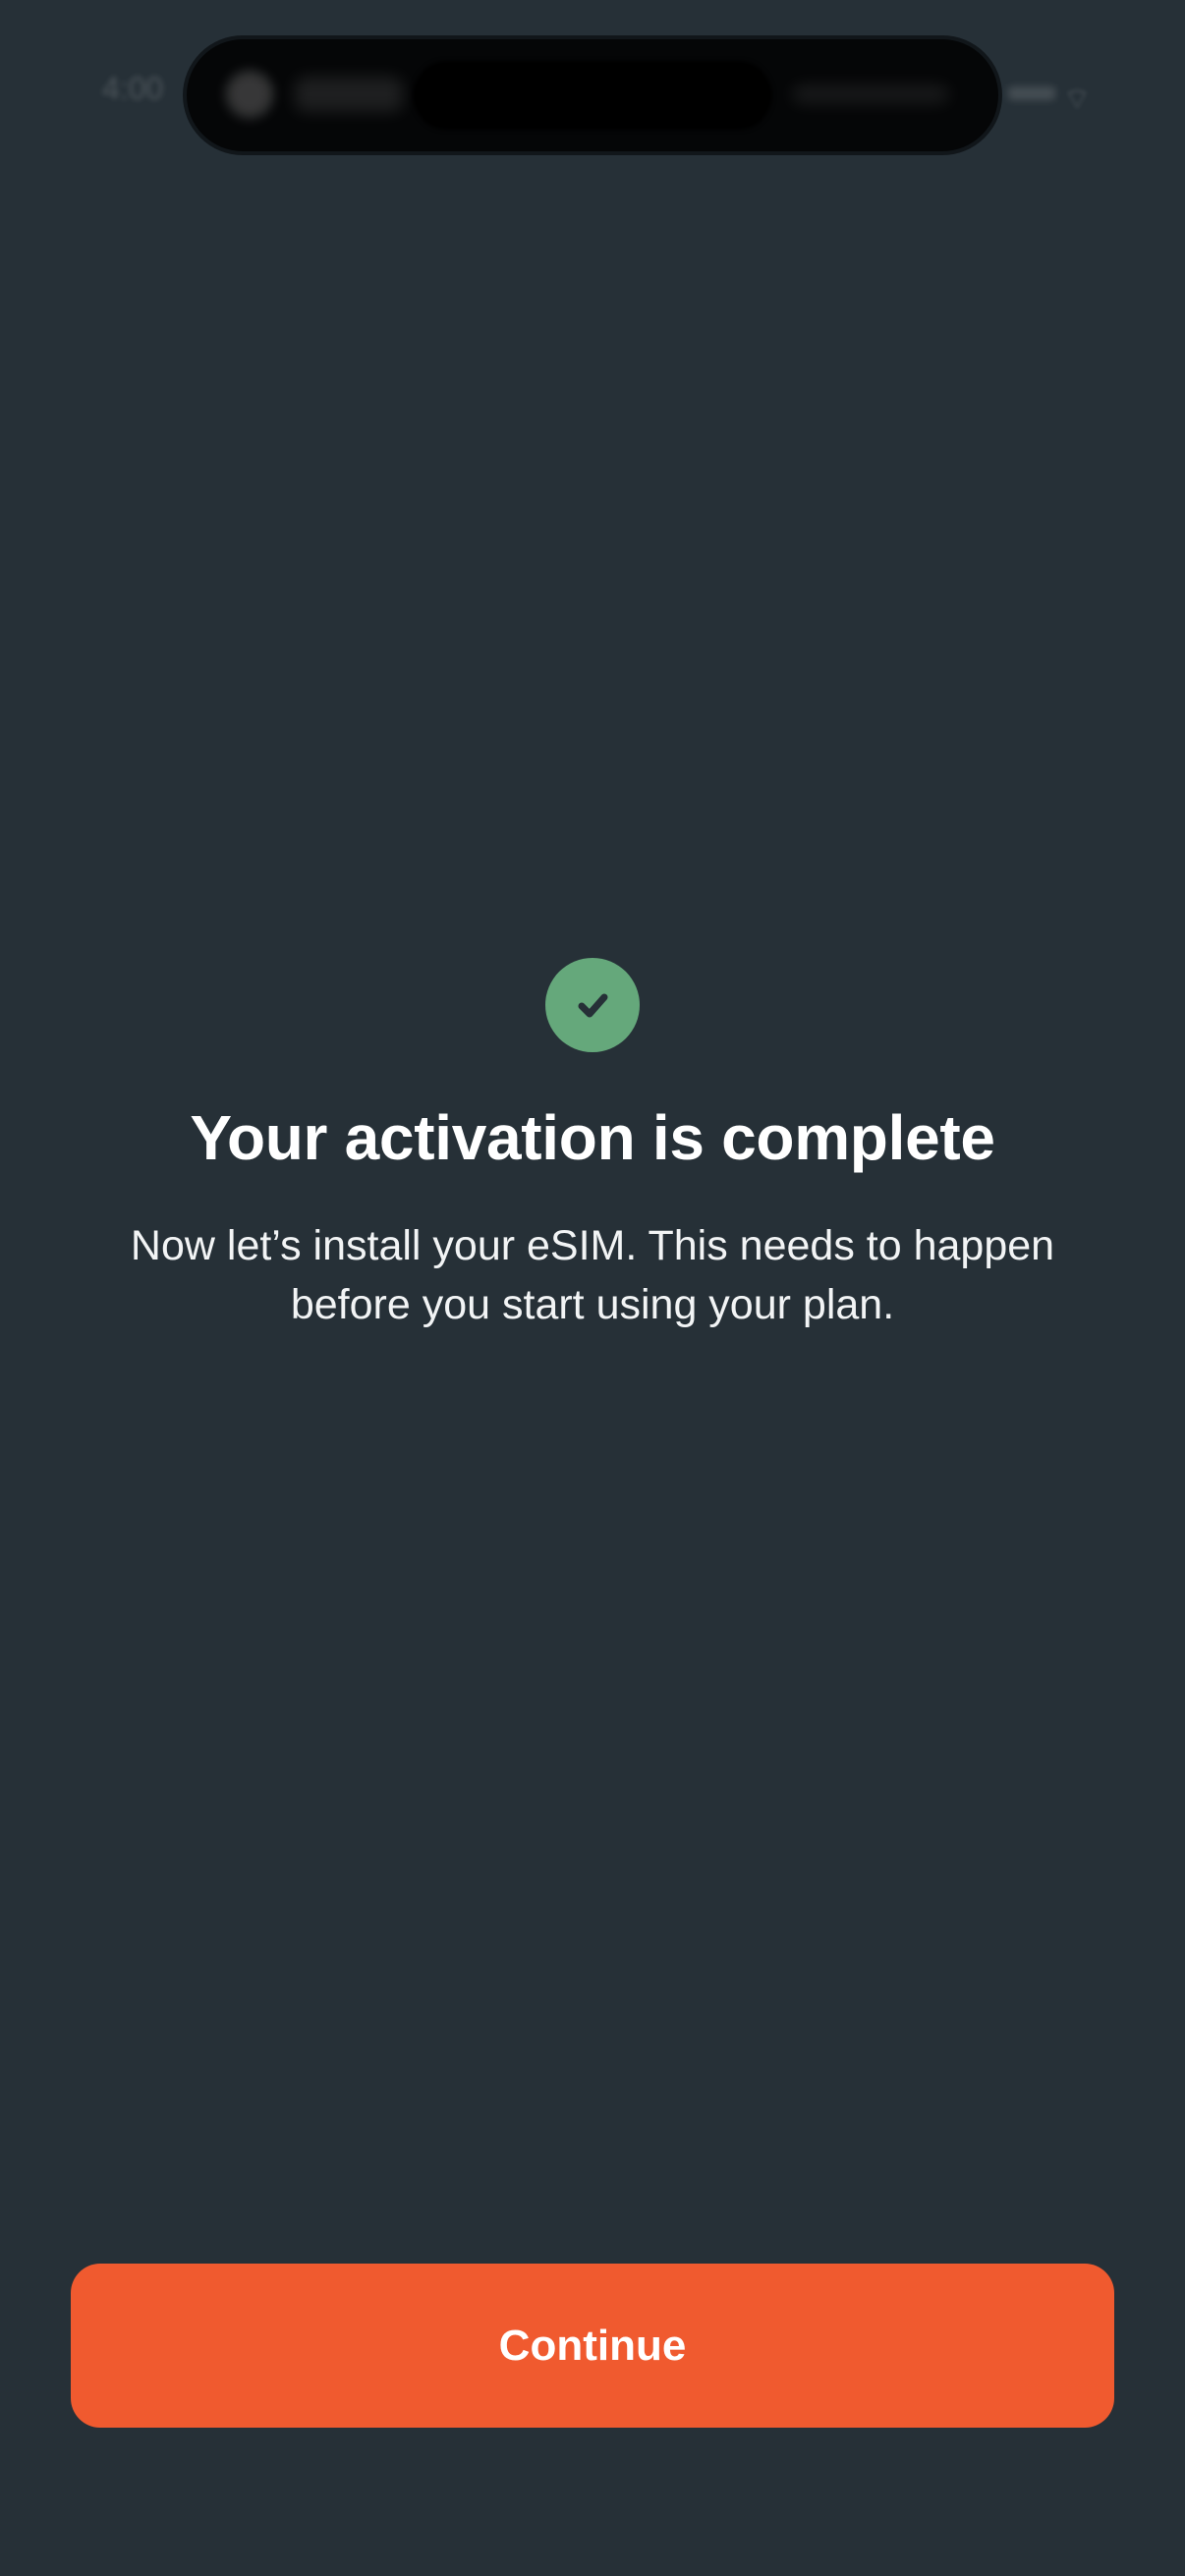 This screenshot has width=1185, height=2576. What do you see at coordinates (871, 94) in the screenshot?
I see `island-status-text` at bounding box center [871, 94].